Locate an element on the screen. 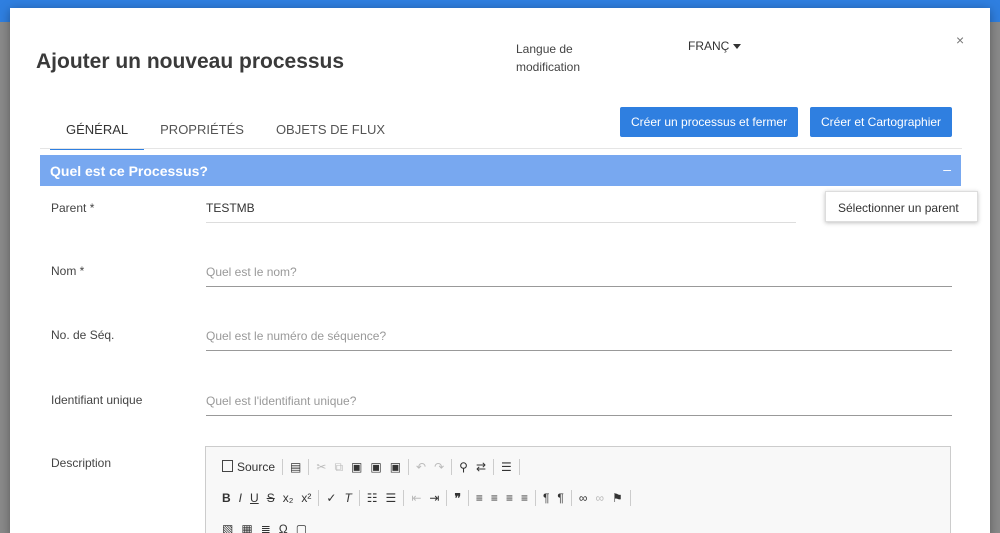 Image resolution: width=1000 pixels, height=533 pixels. image-icon: ▧ is located at coordinates (227, 527).